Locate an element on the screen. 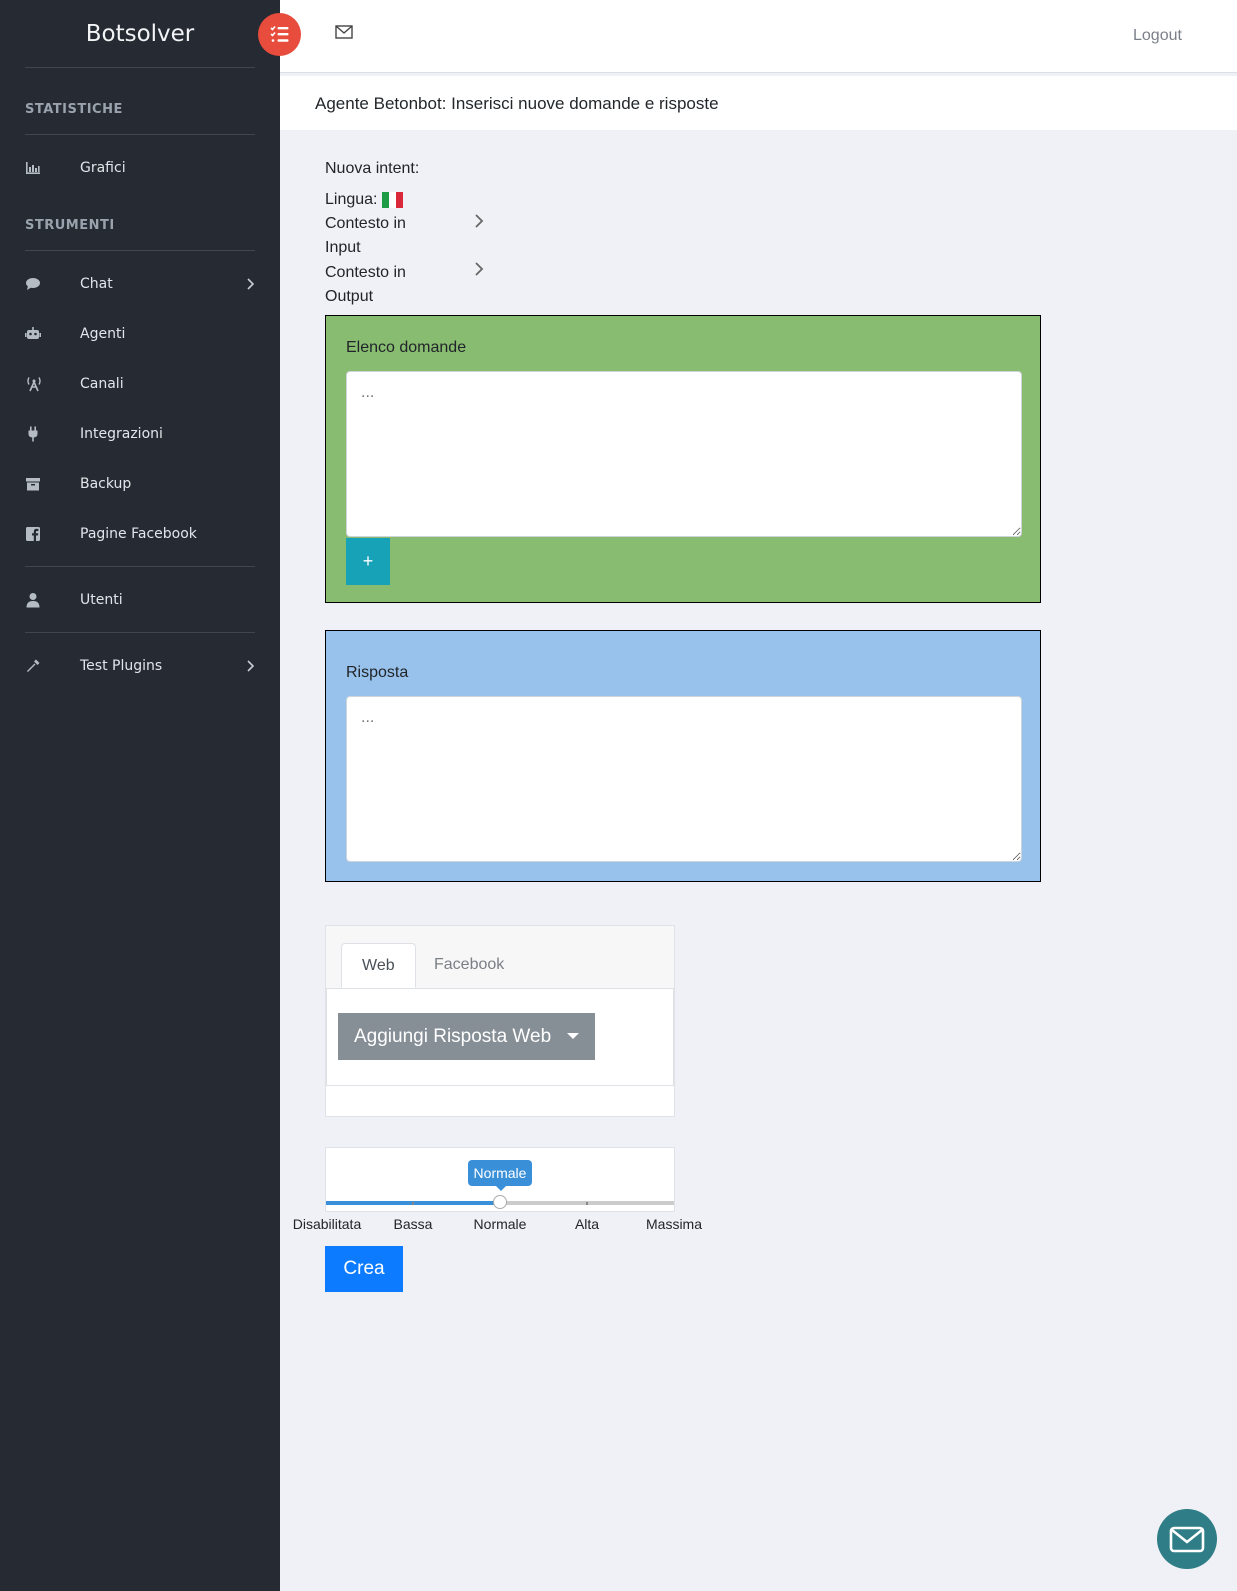 This screenshot has width=1237, height=1591. language-label: Lingua: is located at coordinates (351, 199).